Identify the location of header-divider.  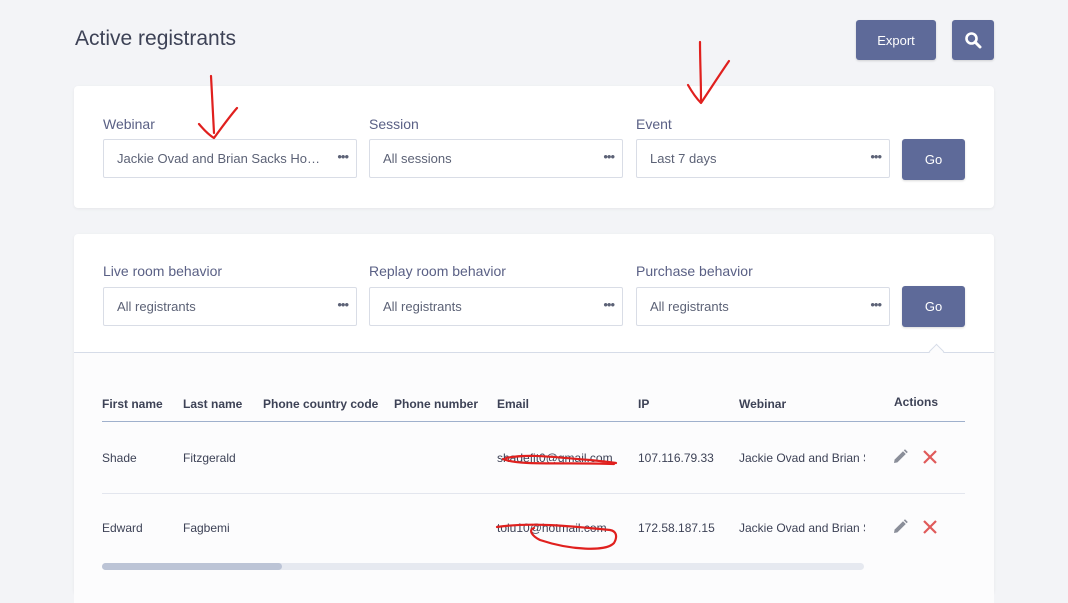
(533, 421).